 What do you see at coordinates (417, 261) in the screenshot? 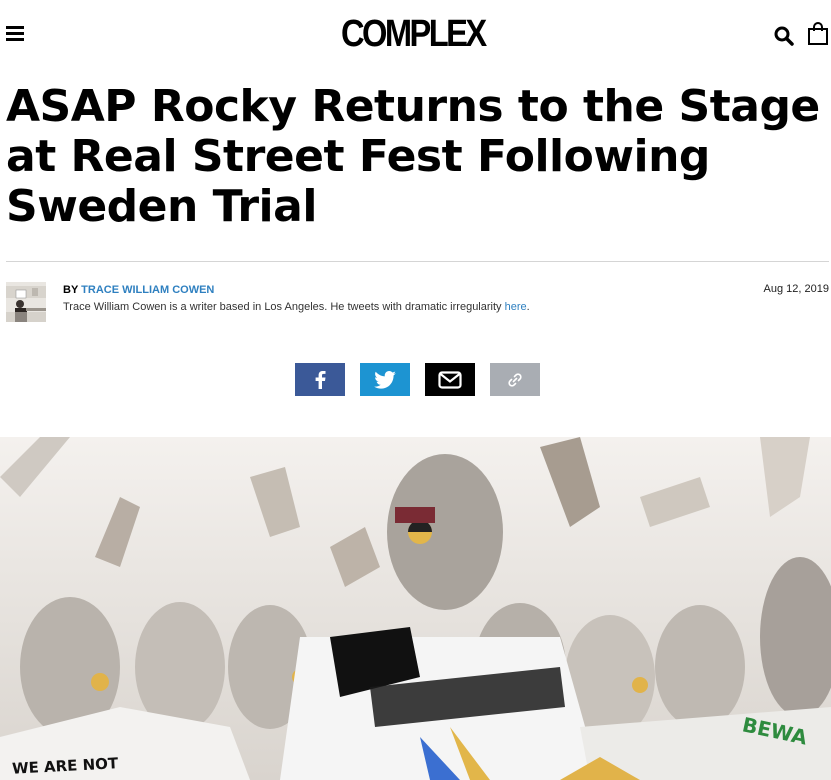
I see `divider` at bounding box center [417, 261].